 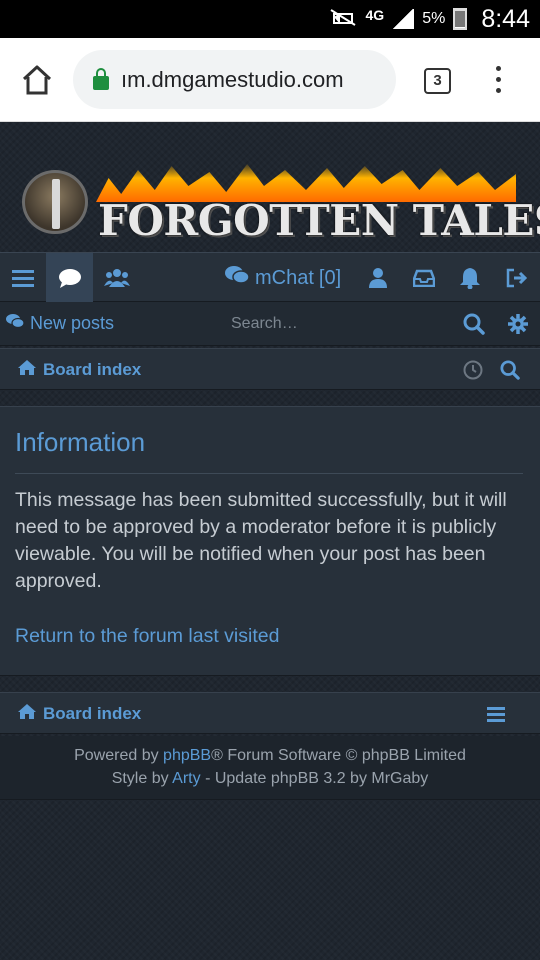 I want to click on address-bar: ım.dmgamestudio.com, so click(x=234, y=79).